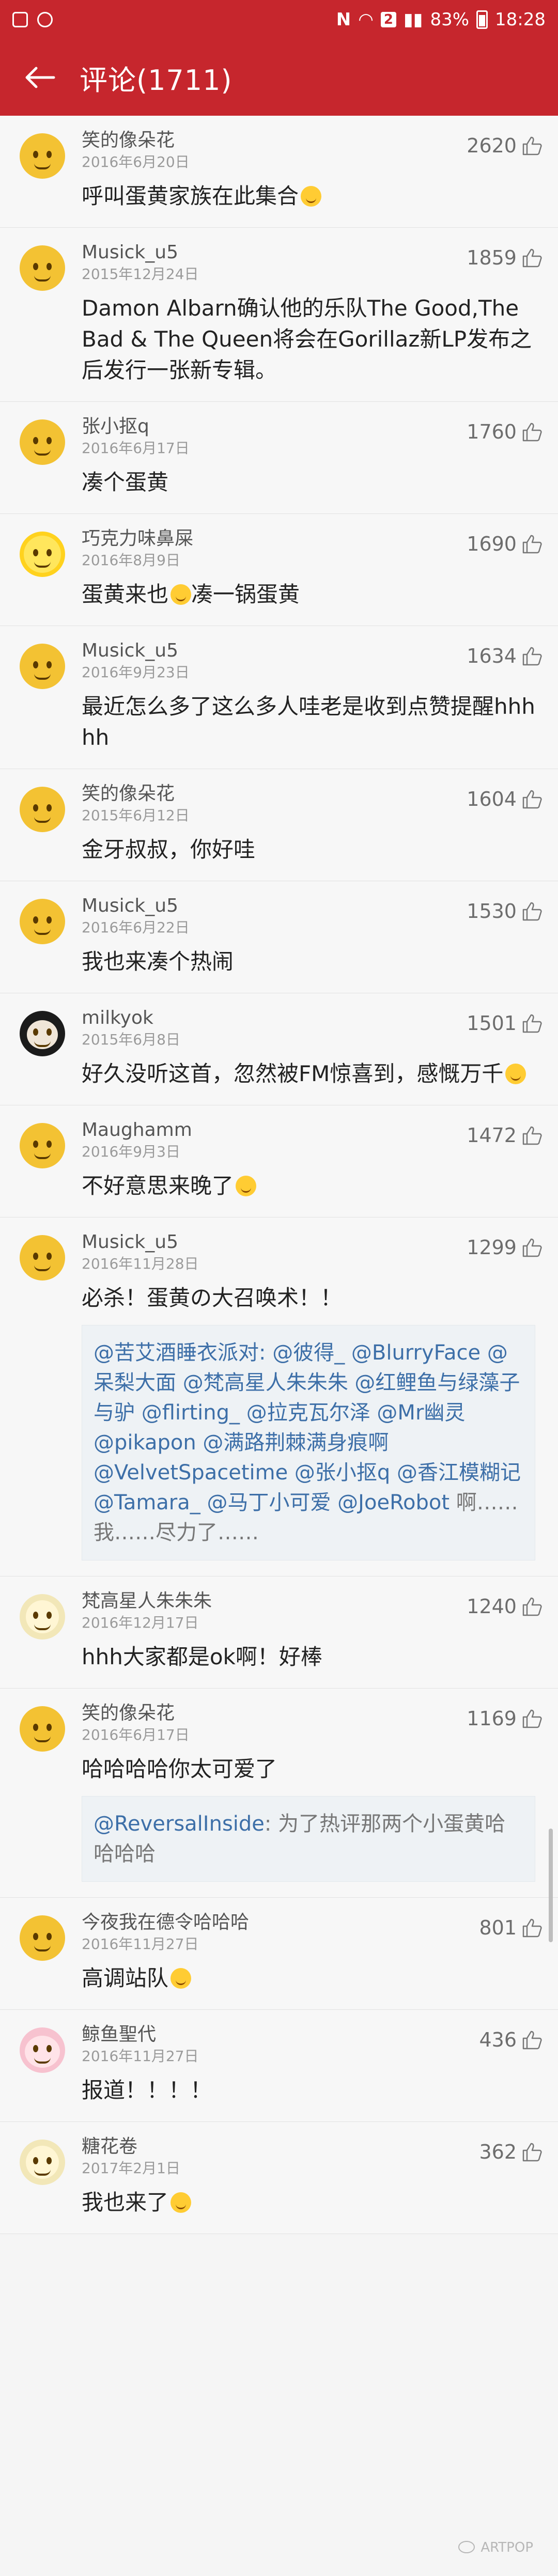 The image size is (558, 2576). What do you see at coordinates (492, 911) in the screenshot?
I see `like-count: 1530` at bounding box center [492, 911].